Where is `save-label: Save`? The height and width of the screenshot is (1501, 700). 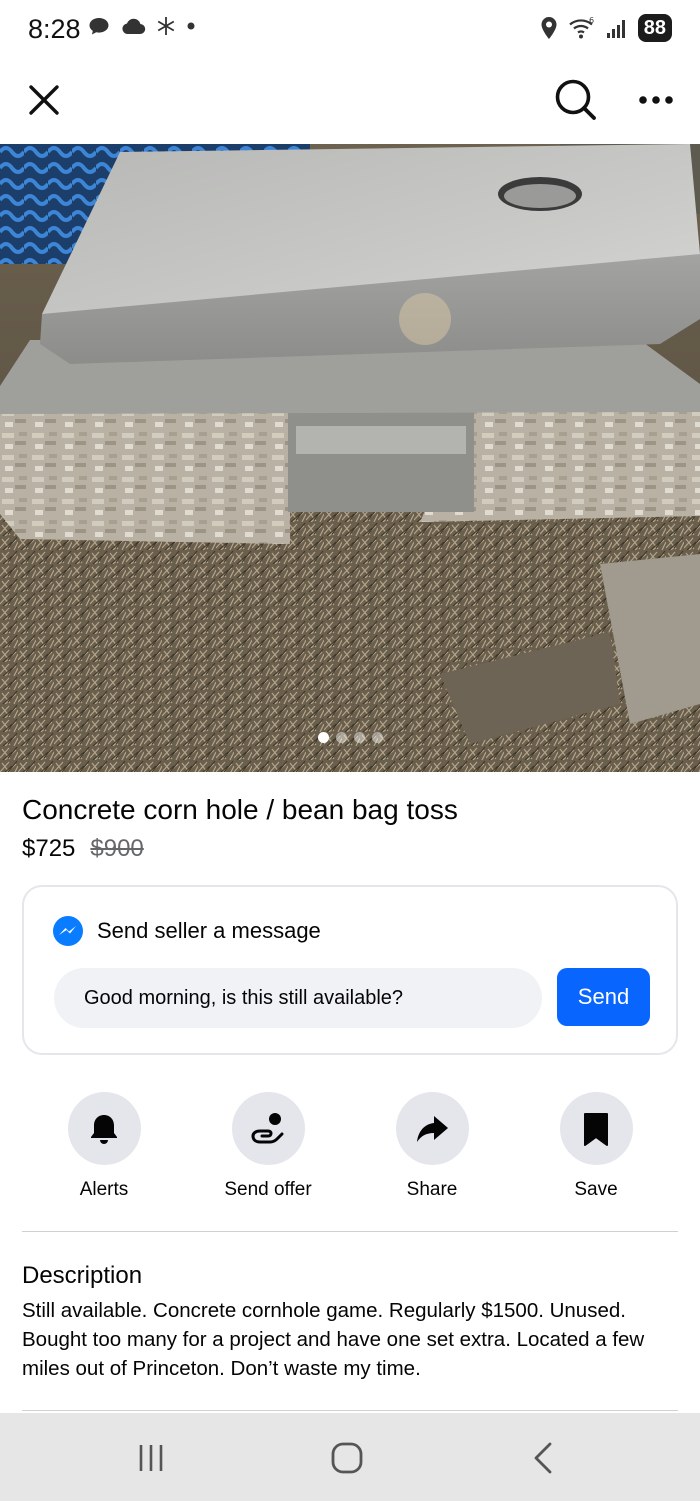 save-label: Save is located at coordinates (596, 1189).